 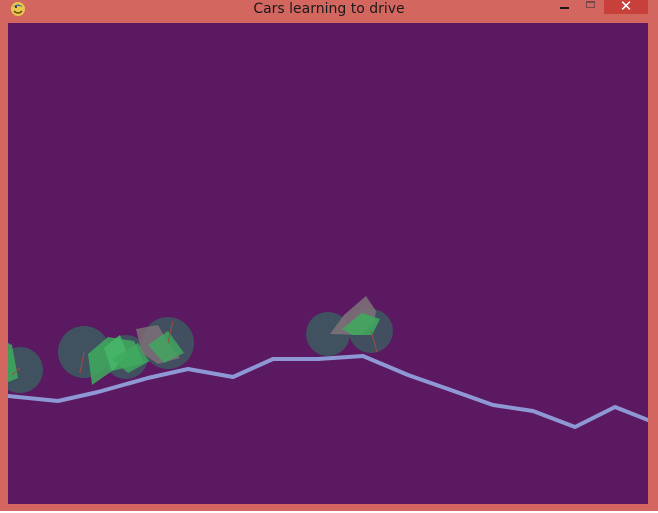 What do you see at coordinates (329, 11) in the screenshot?
I see `title-bar: Cars learning to drive ✕` at bounding box center [329, 11].